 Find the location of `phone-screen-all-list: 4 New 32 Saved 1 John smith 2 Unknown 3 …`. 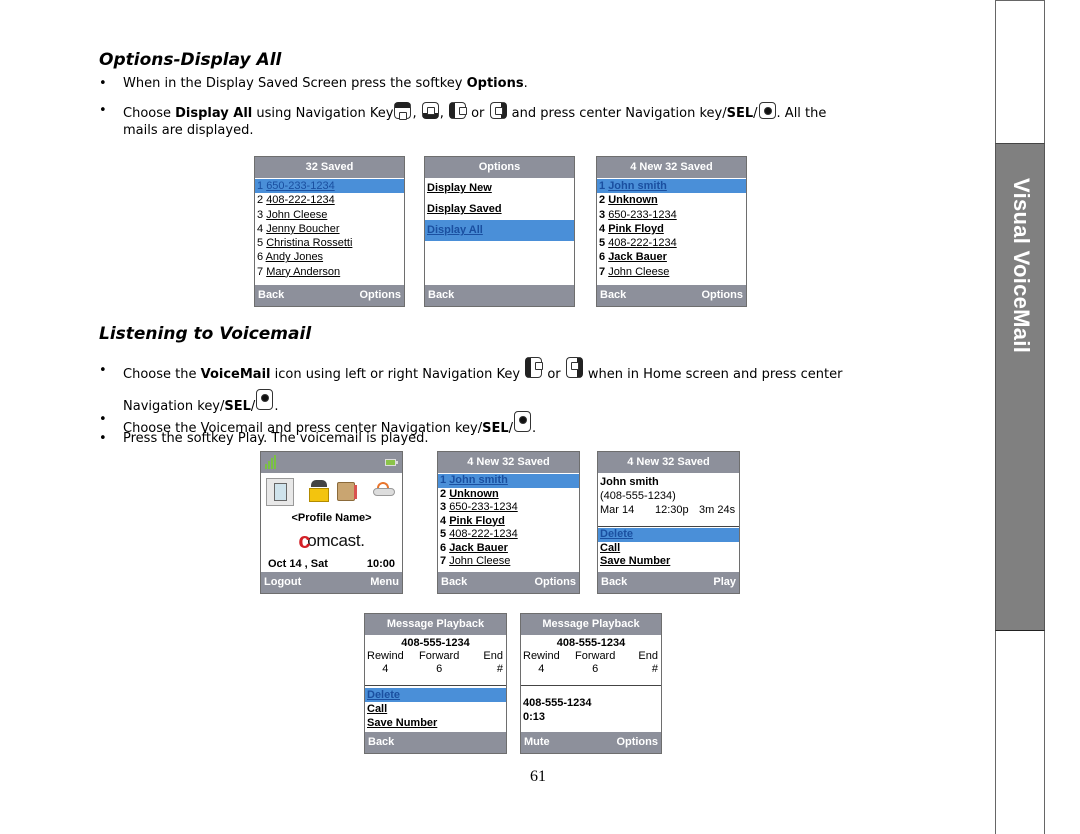

phone-screen-all-list: 4 New 32 Saved 1 John smith 2 Unknown 3 … is located at coordinates (671, 231).